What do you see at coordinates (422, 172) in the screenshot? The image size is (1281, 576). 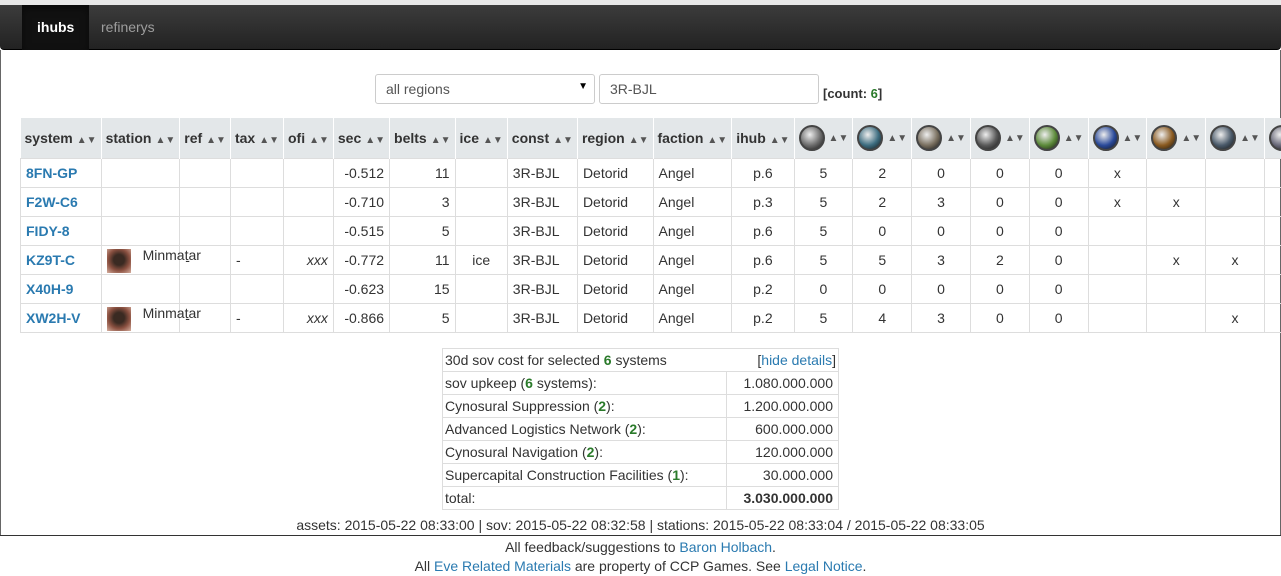 I see `cell-belts: 11` at bounding box center [422, 172].